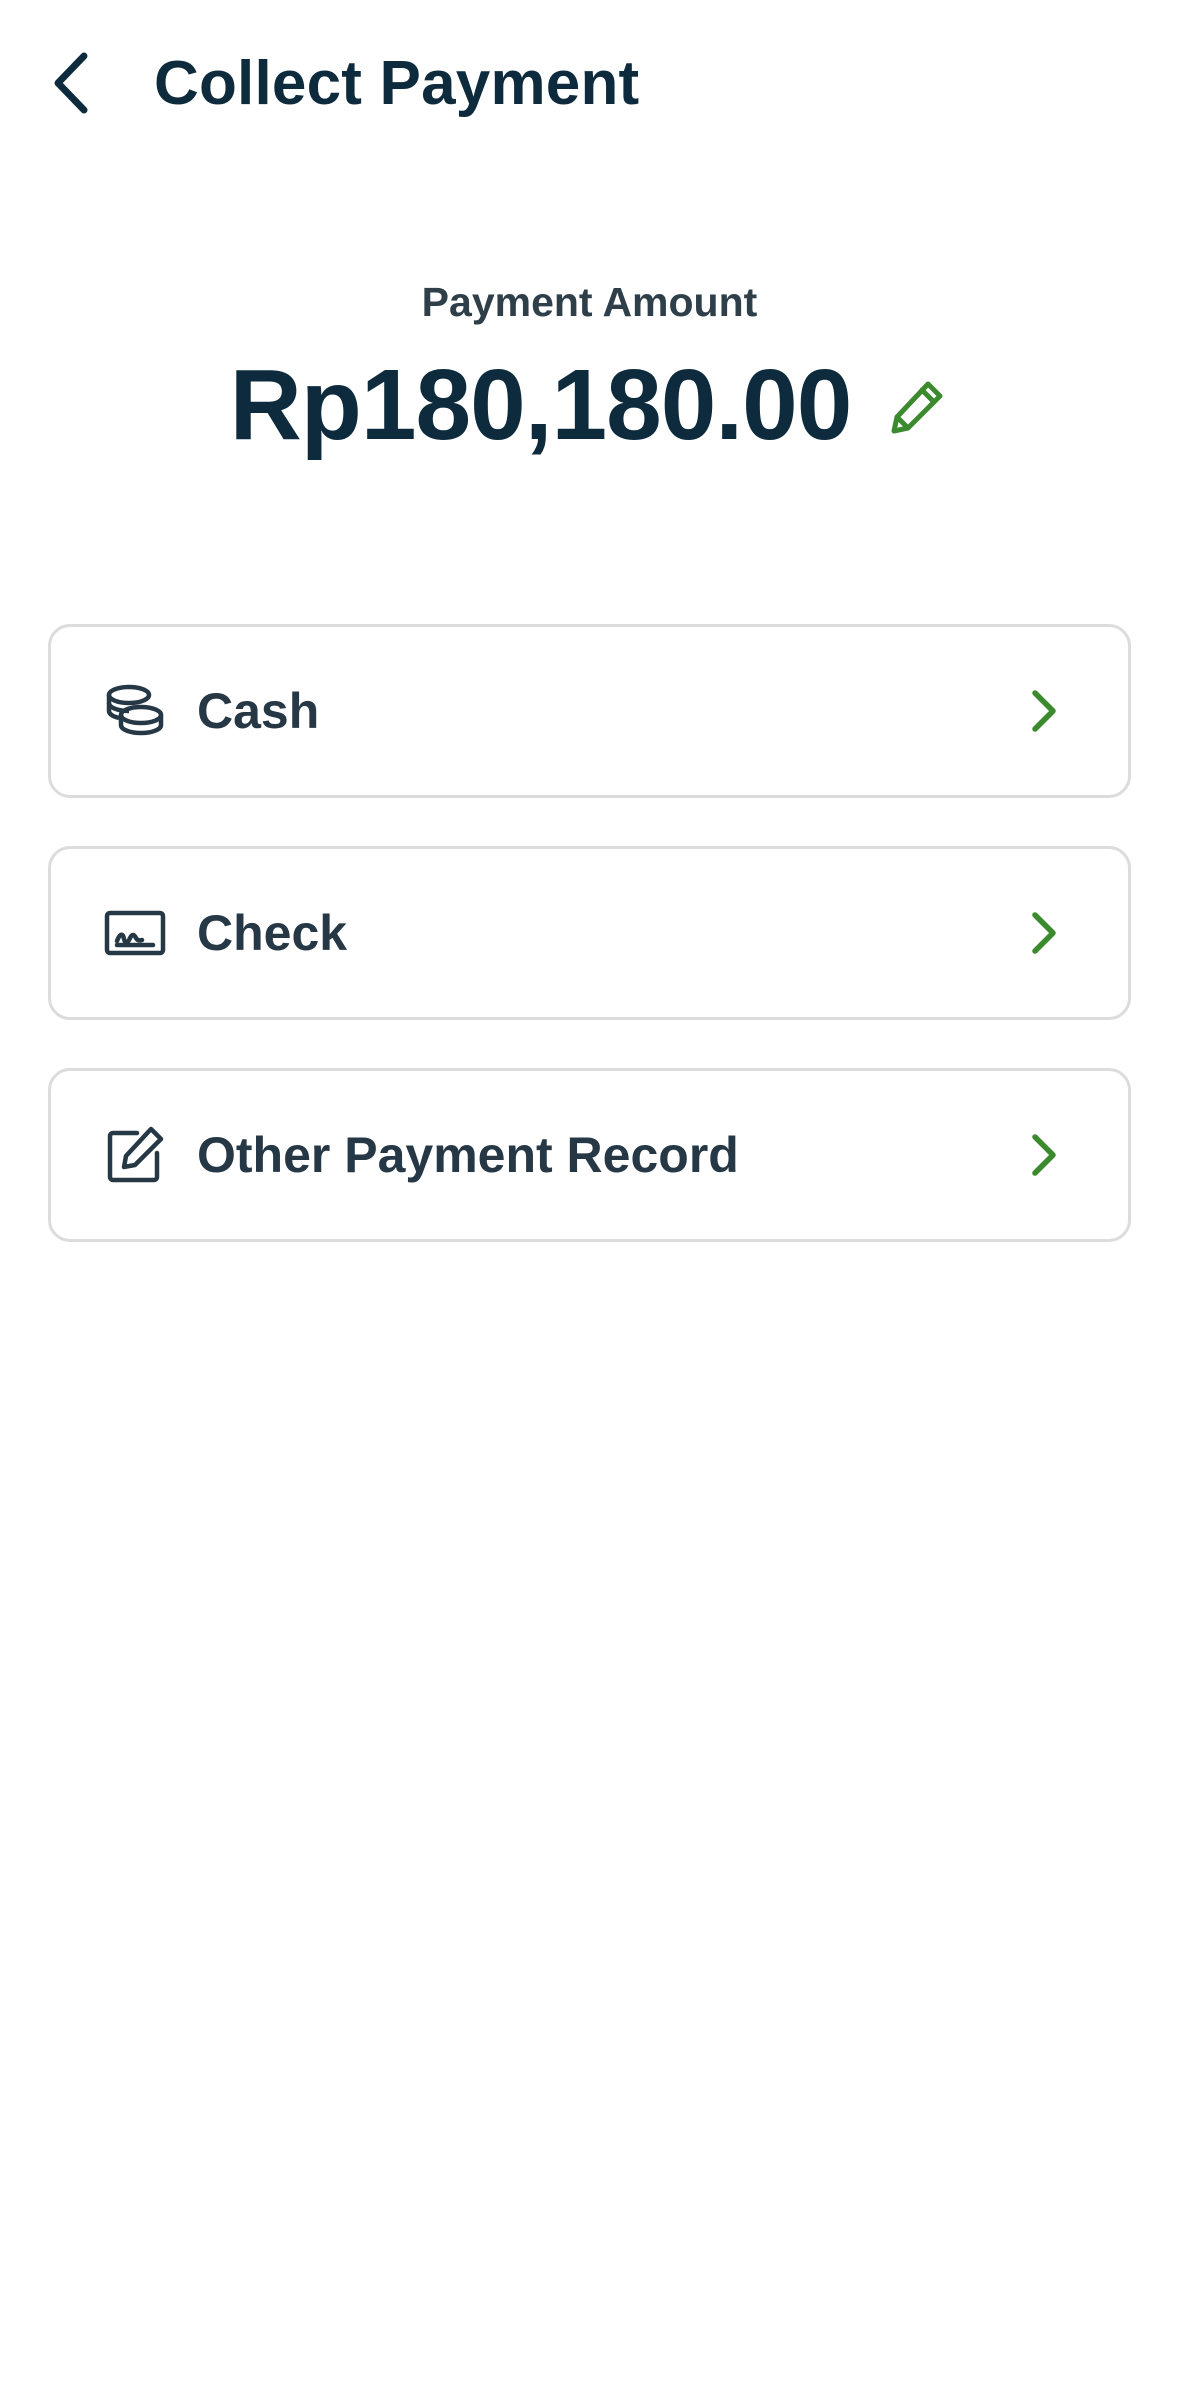 Image resolution: width=1179 pixels, height=2396 pixels. Describe the element at coordinates (135, 1155) in the screenshot. I see `edit-square-icon` at that location.